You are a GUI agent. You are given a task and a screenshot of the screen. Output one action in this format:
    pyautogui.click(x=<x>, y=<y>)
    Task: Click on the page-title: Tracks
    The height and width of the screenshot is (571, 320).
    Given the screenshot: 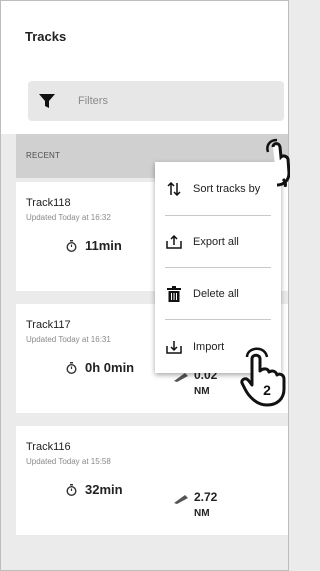 What is the action you would take?
    pyautogui.click(x=46, y=36)
    